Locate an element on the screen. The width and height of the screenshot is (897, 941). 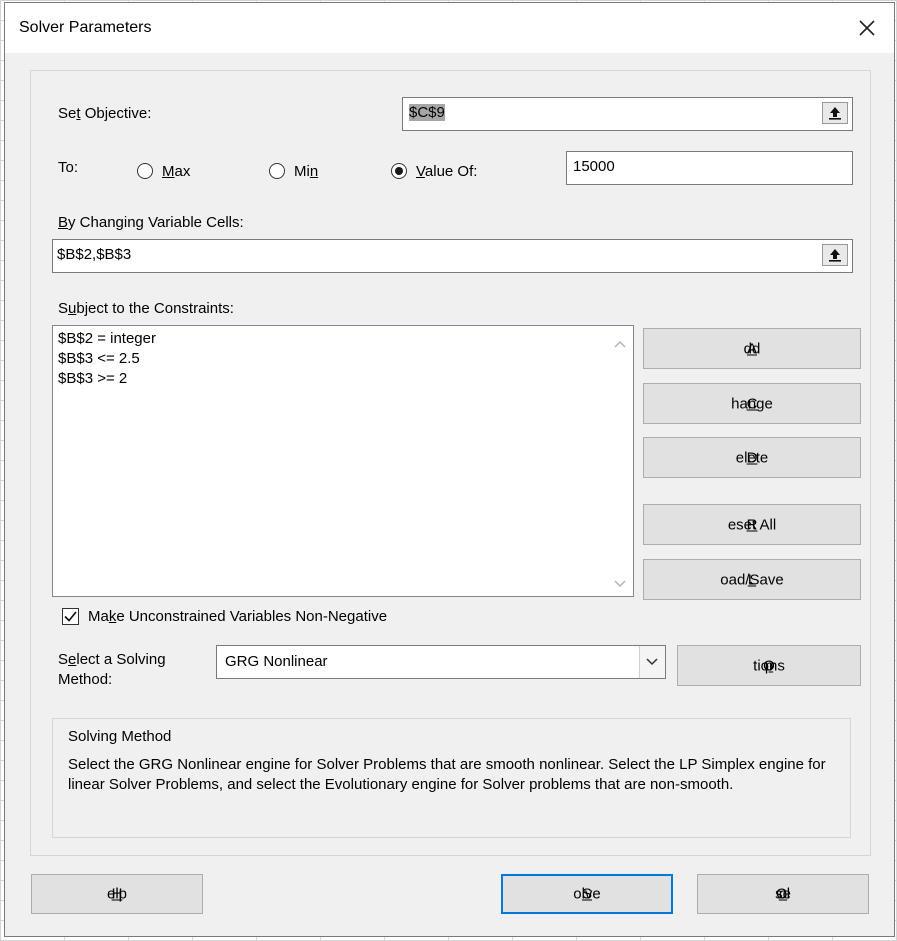
nonnegative-checkbox is located at coordinates (70, 616).